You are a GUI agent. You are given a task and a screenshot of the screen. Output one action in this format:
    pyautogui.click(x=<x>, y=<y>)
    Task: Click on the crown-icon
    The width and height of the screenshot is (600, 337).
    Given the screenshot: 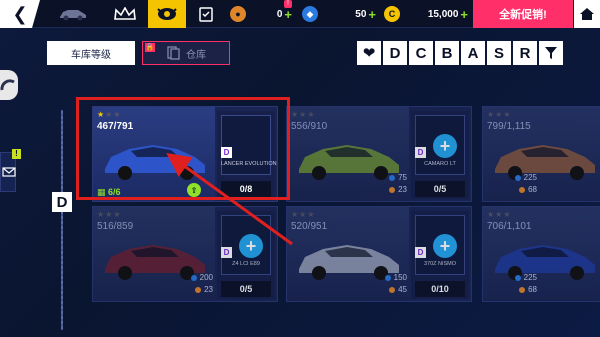 What is the action you would take?
    pyautogui.click(x=125, y=13)
    